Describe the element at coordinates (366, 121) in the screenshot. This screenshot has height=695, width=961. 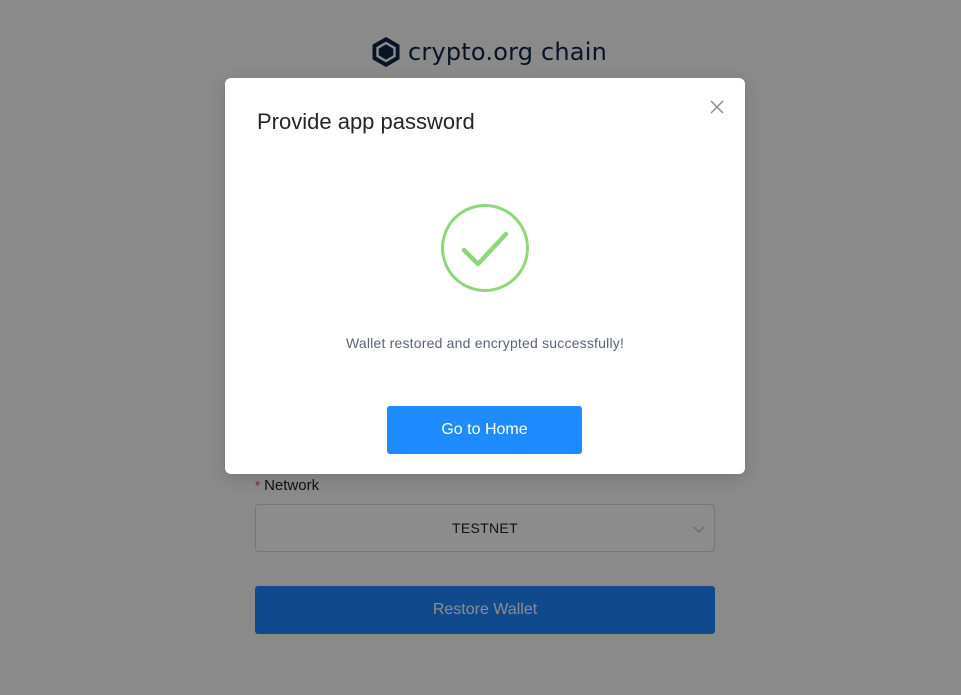
I see `modal-title: Provide app password` at that location.